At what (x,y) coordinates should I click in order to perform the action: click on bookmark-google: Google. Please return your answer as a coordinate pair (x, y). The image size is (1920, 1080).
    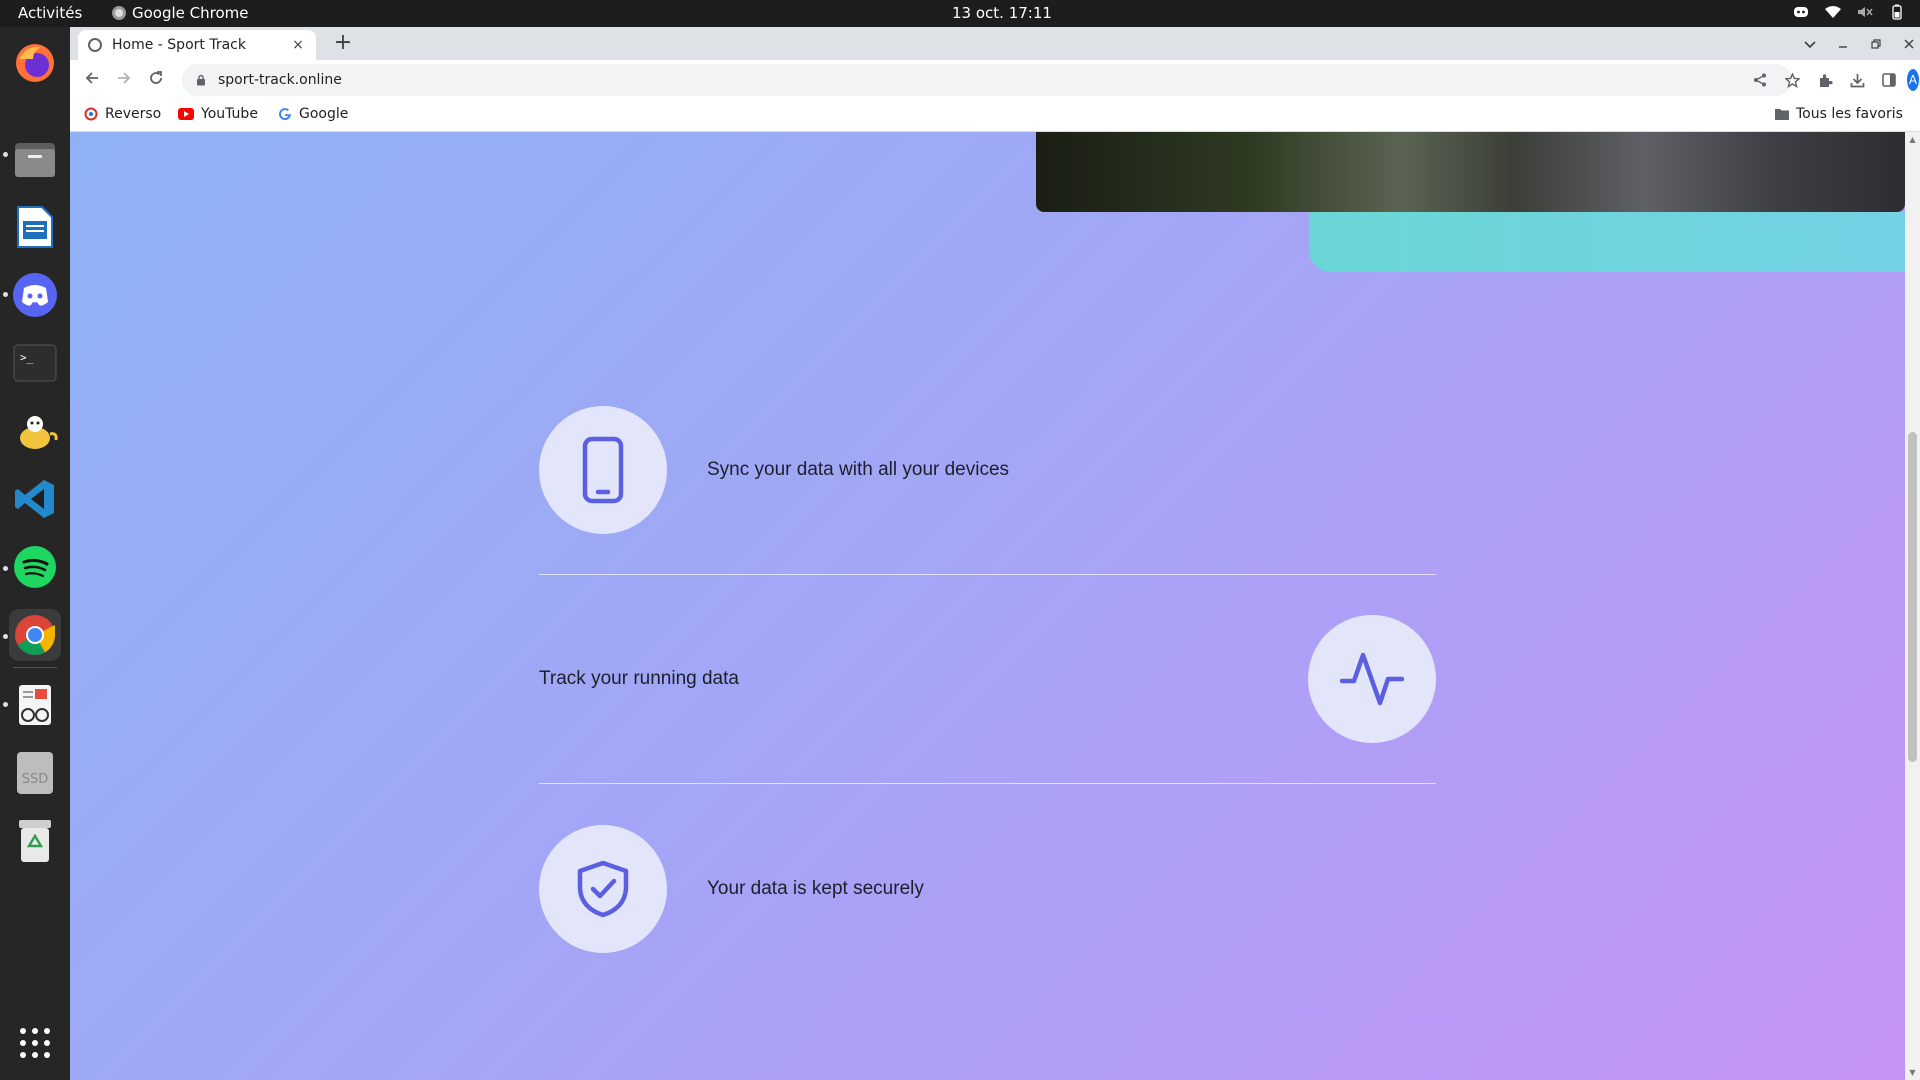
    Looking at the image, I should click on (313, 114).